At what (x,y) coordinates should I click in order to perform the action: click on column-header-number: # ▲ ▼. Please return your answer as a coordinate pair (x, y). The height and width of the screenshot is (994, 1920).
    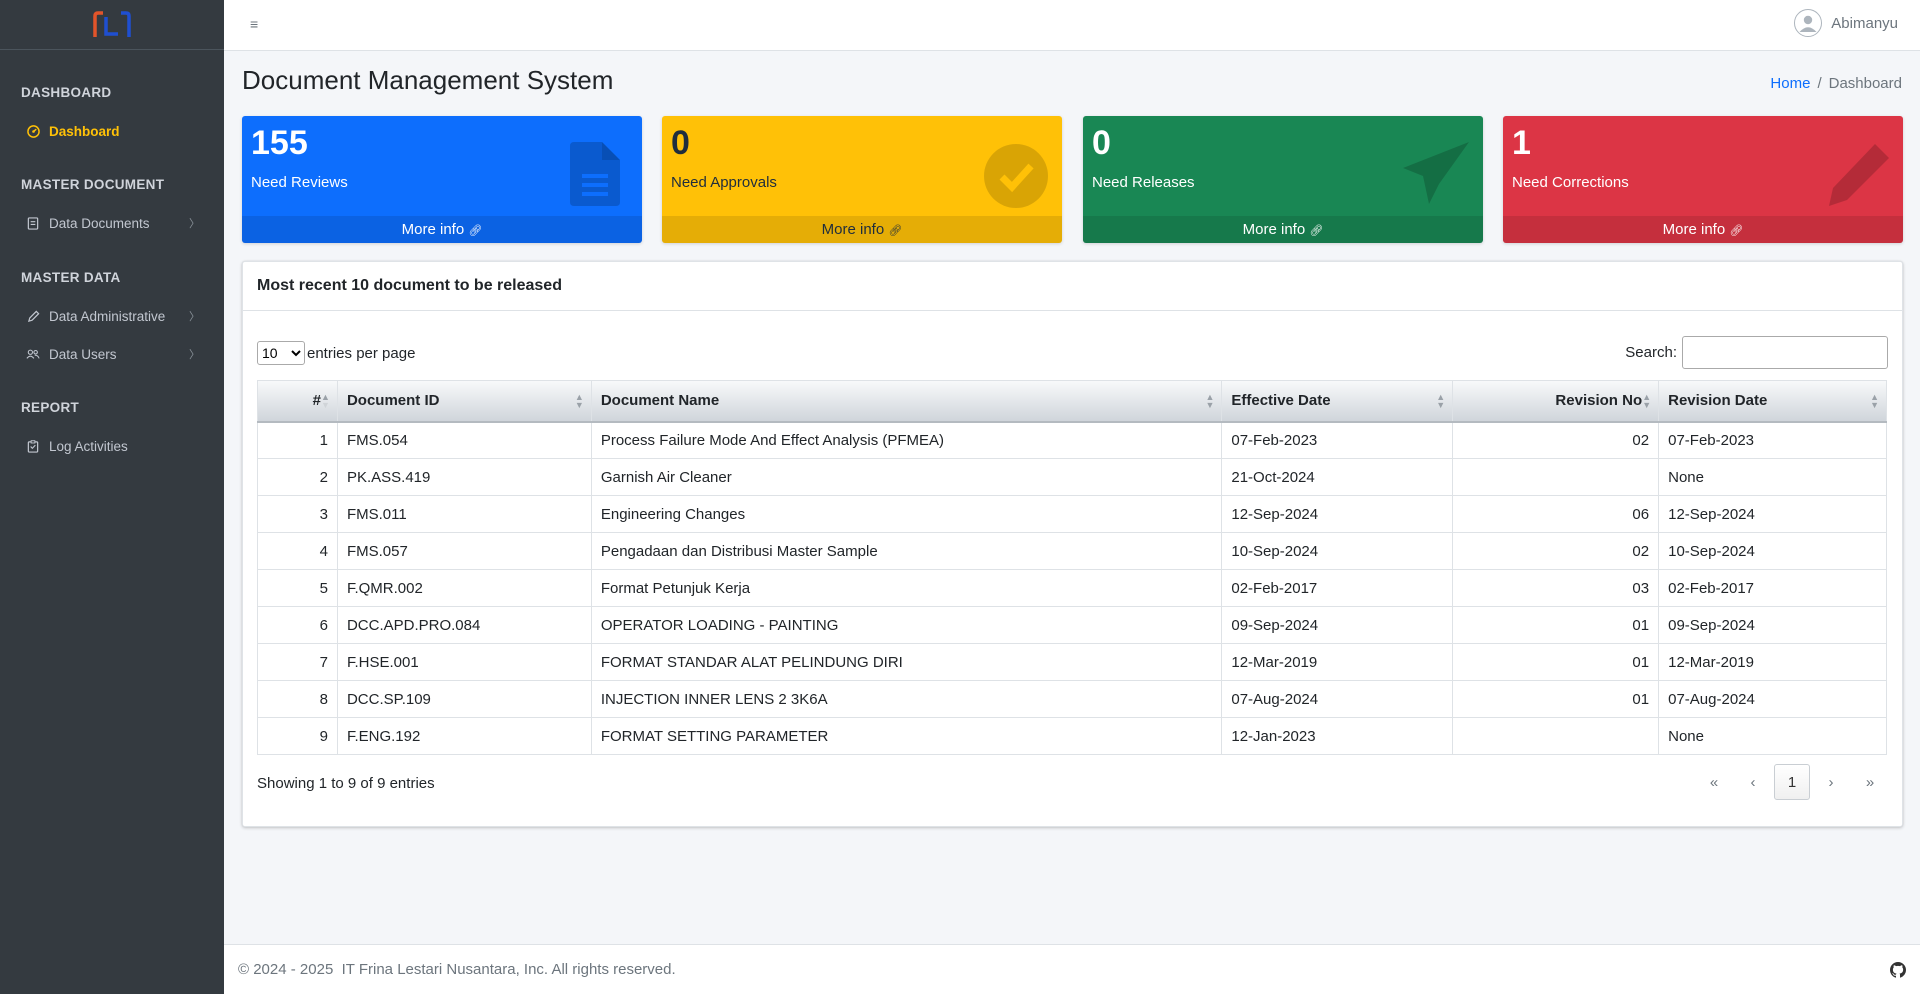
    Looking at the image, I should click on (297, 401).